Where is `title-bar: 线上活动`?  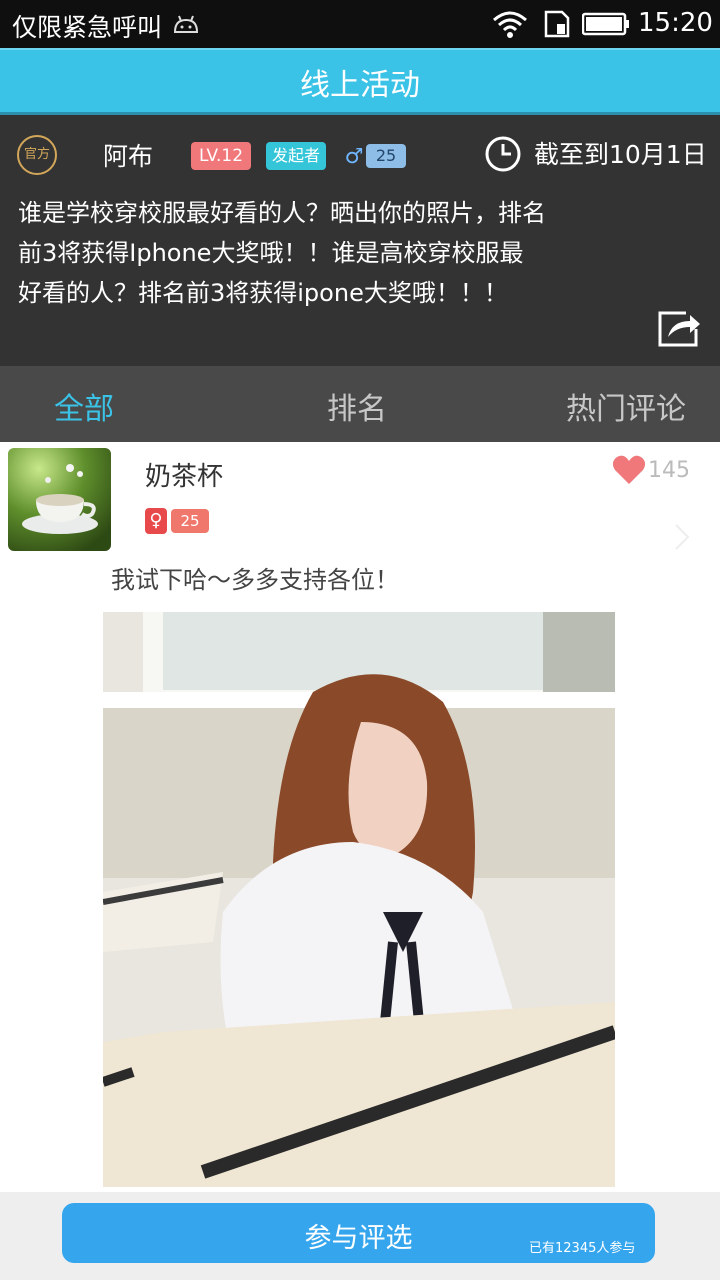
title-bar: 线上活动 is located at coordinates (360, 80).